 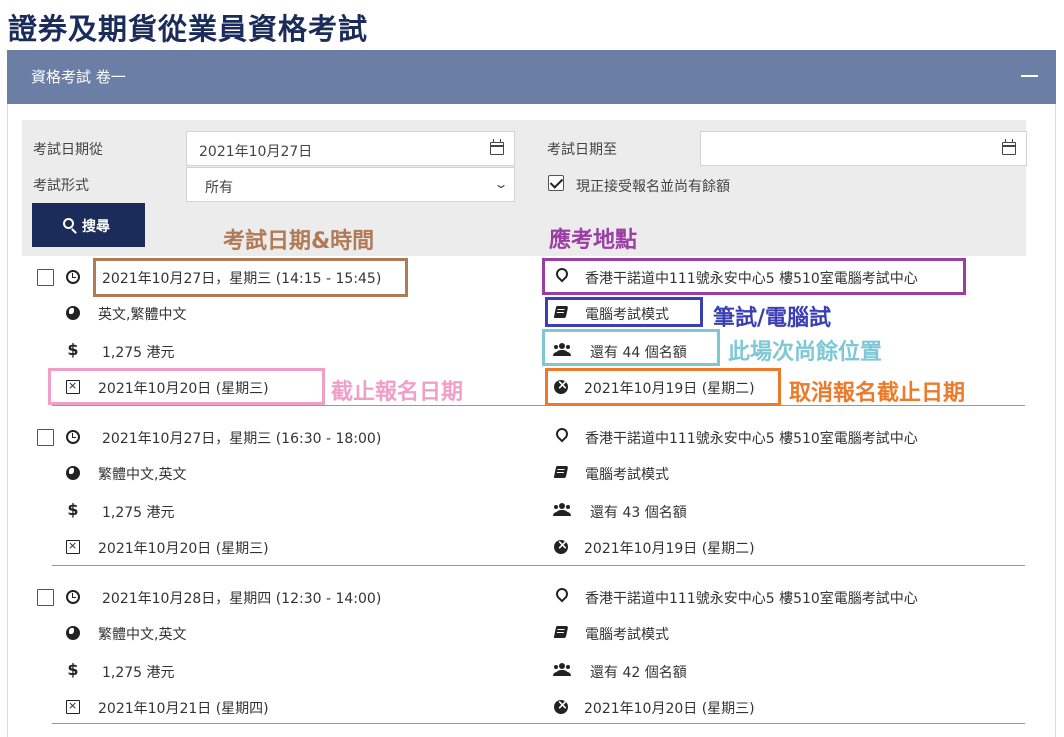 I want to click on annotation-box-seats, so click(x=631, y=347).